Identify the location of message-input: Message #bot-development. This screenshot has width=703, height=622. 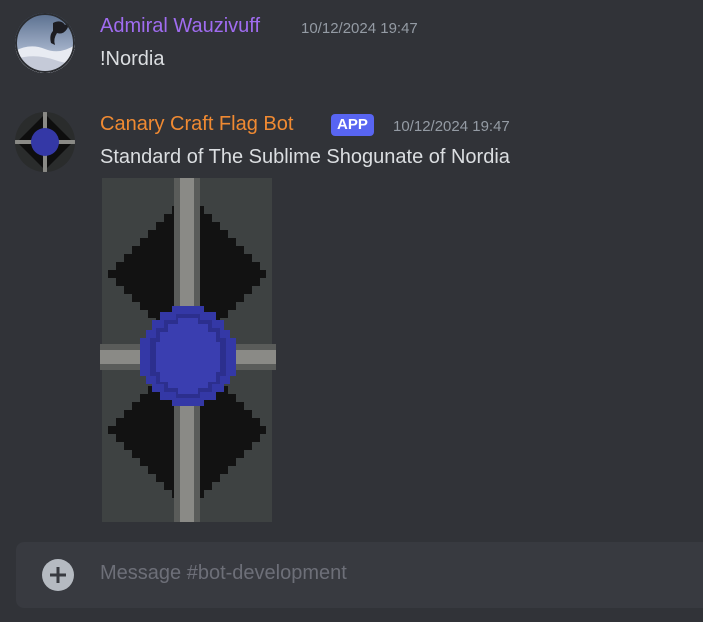
(223, 573).